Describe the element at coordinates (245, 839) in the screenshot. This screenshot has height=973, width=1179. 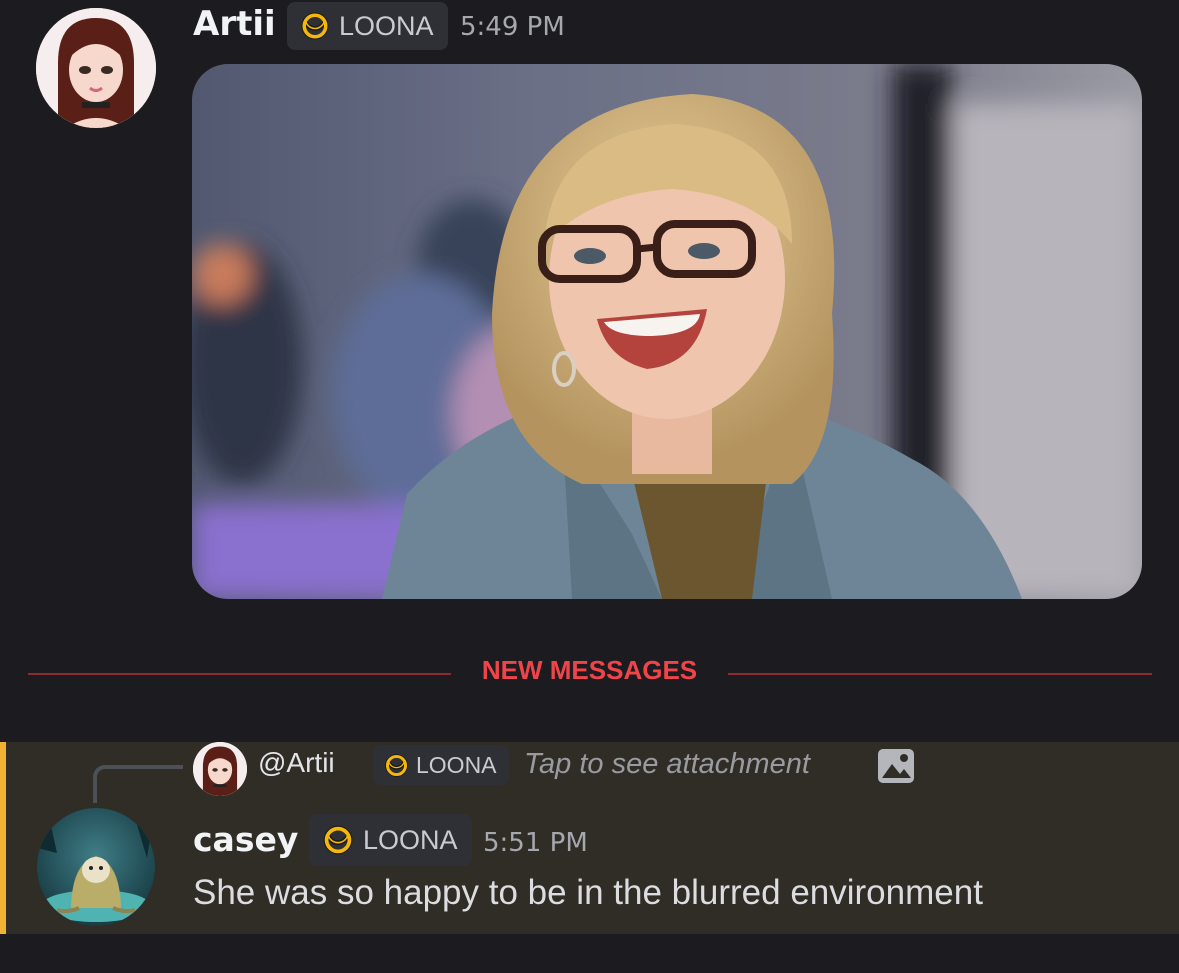
I see `message-author: casey` at that location.